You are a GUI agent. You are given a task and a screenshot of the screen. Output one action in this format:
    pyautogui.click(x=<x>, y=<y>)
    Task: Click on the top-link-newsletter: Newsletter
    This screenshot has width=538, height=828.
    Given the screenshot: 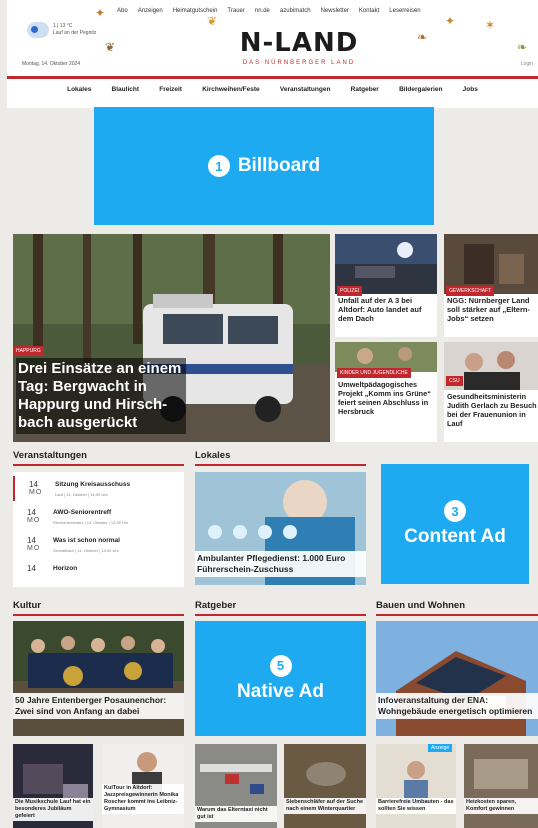 What is the action you would take?
    pyautogui.click(x=335, y=11)
    